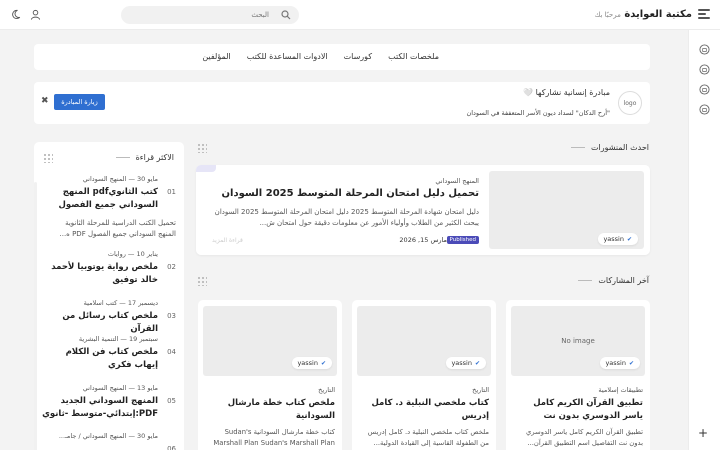  I want to click on nav-link-courses: كورسات, so click(358, 56).